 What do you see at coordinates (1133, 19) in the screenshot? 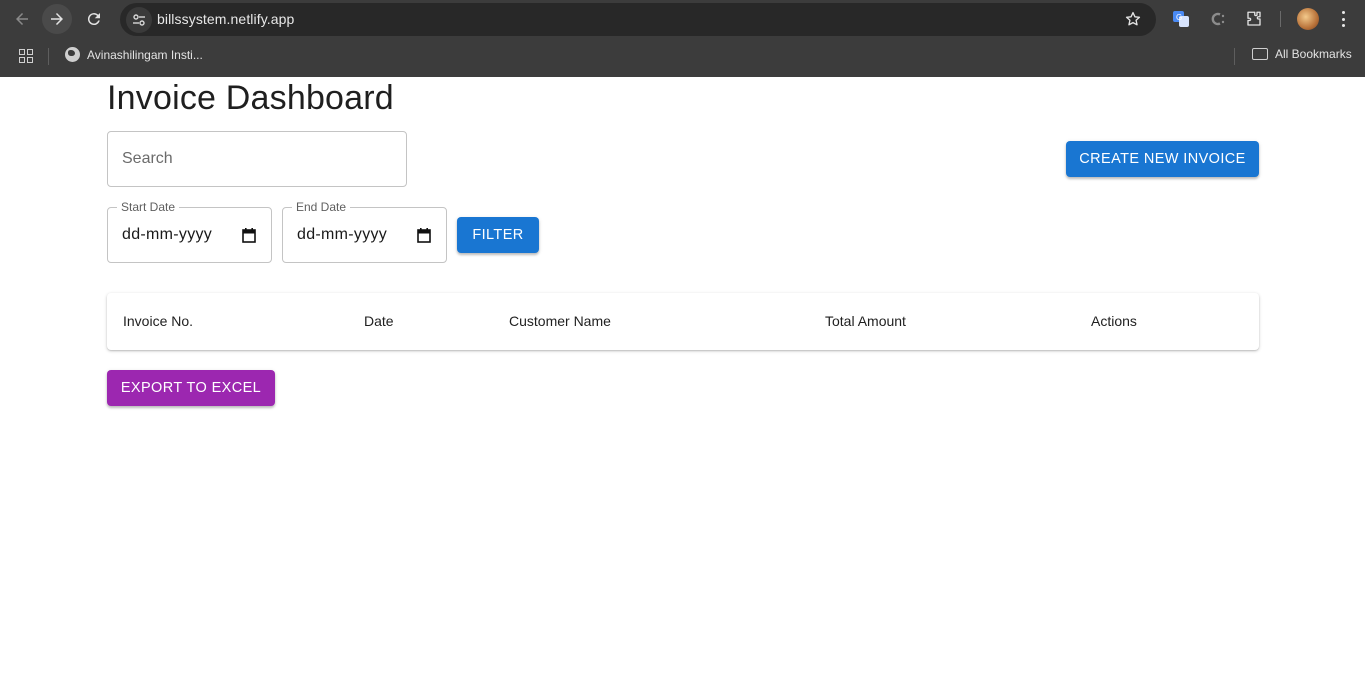
I see `bookmark-star-icon` at bounding box center [1133, 19].